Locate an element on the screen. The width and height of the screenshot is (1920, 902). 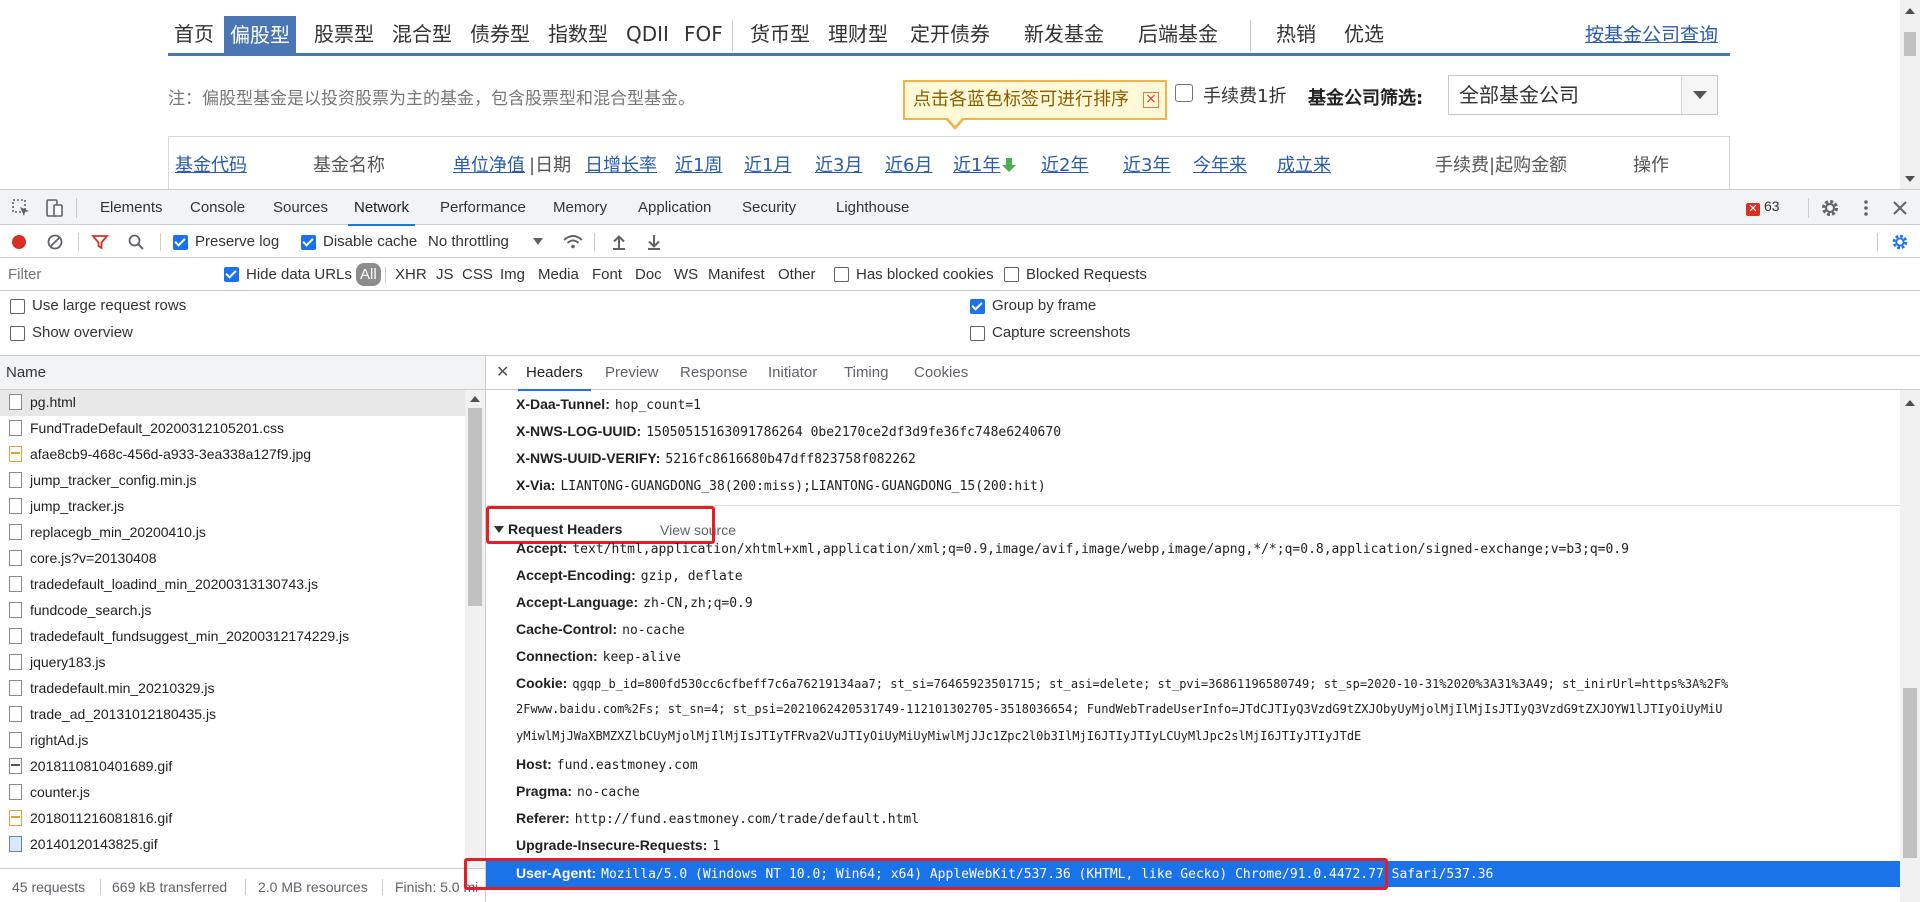
filter-input is located at coordinates (106, 274).